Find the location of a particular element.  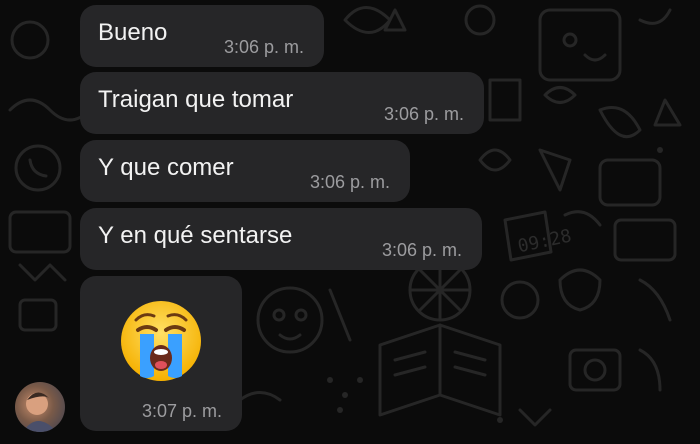

message-time: 3:07 p. m. is located at coordinates (181, 411).